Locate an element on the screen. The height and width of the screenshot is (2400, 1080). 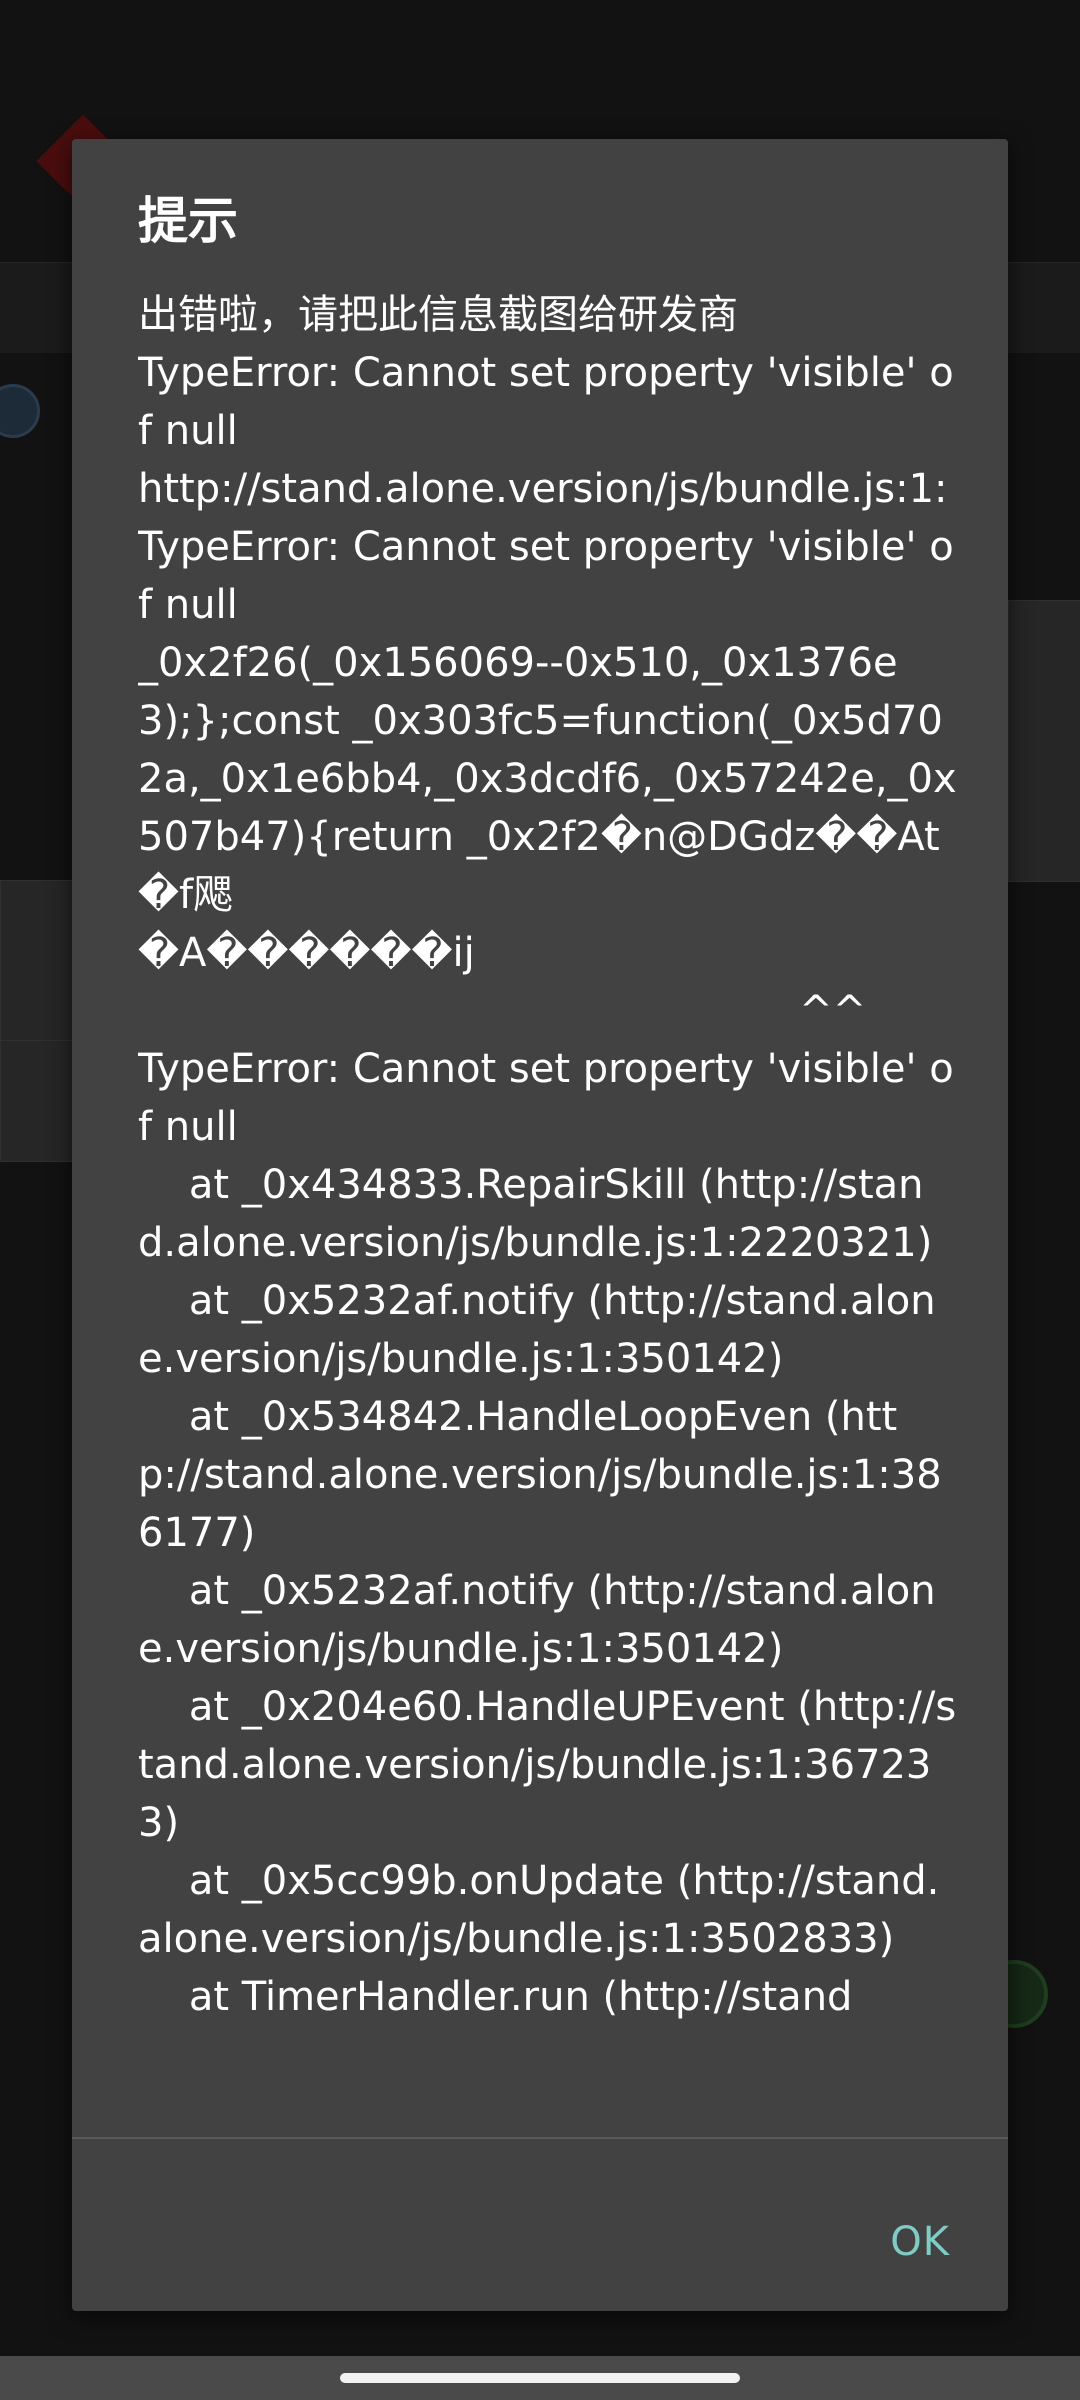
blue-badge-icon is located at coordinates (20, 411).